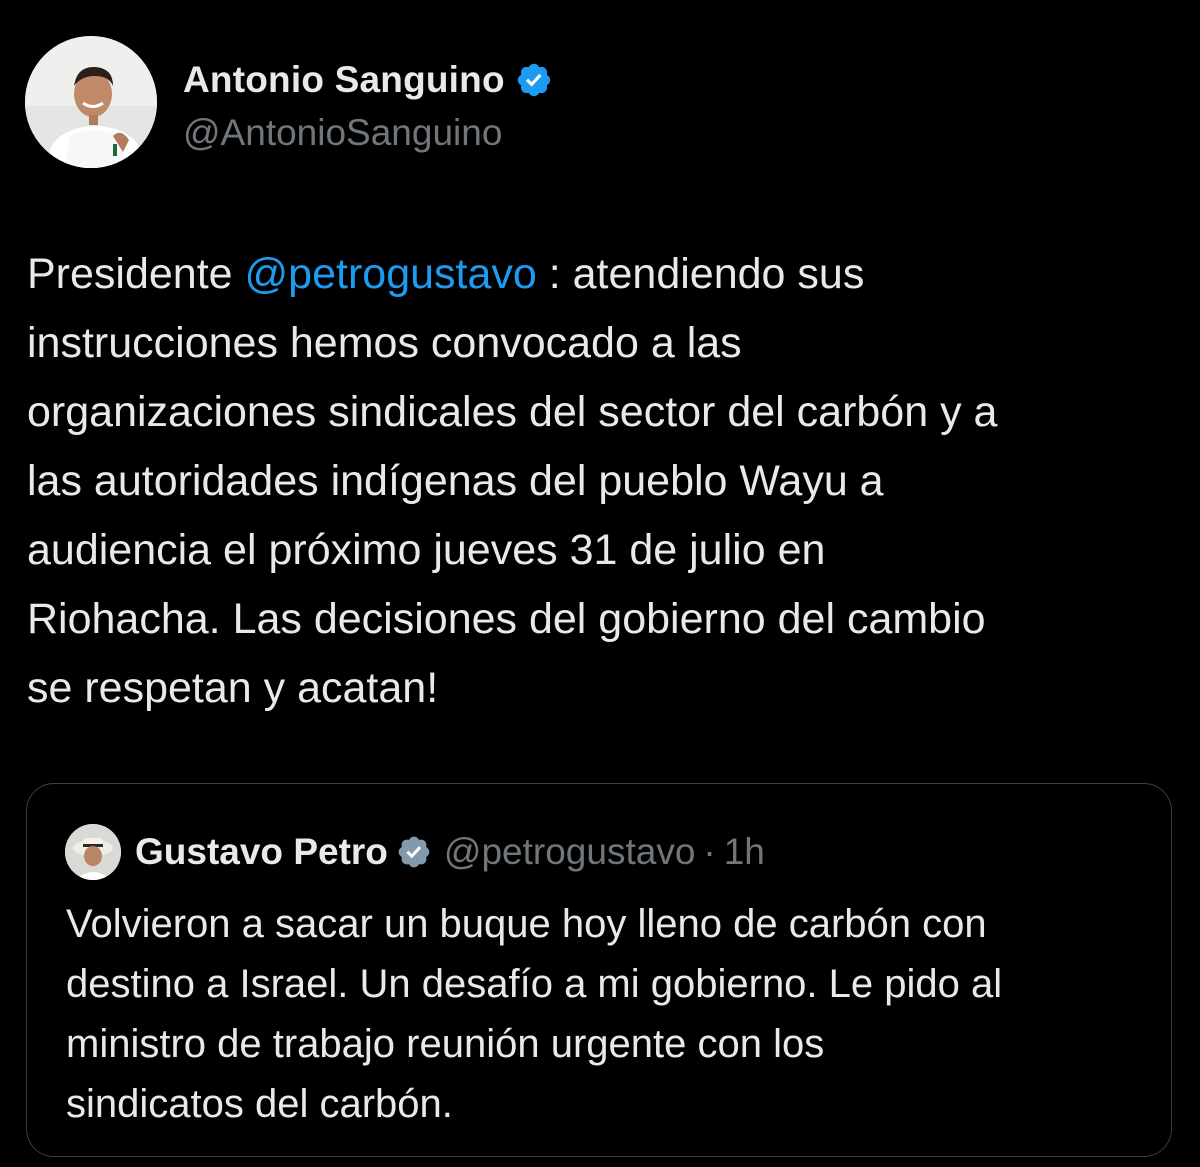  I want to click on avatar-photo-icon, so click(91, 102).